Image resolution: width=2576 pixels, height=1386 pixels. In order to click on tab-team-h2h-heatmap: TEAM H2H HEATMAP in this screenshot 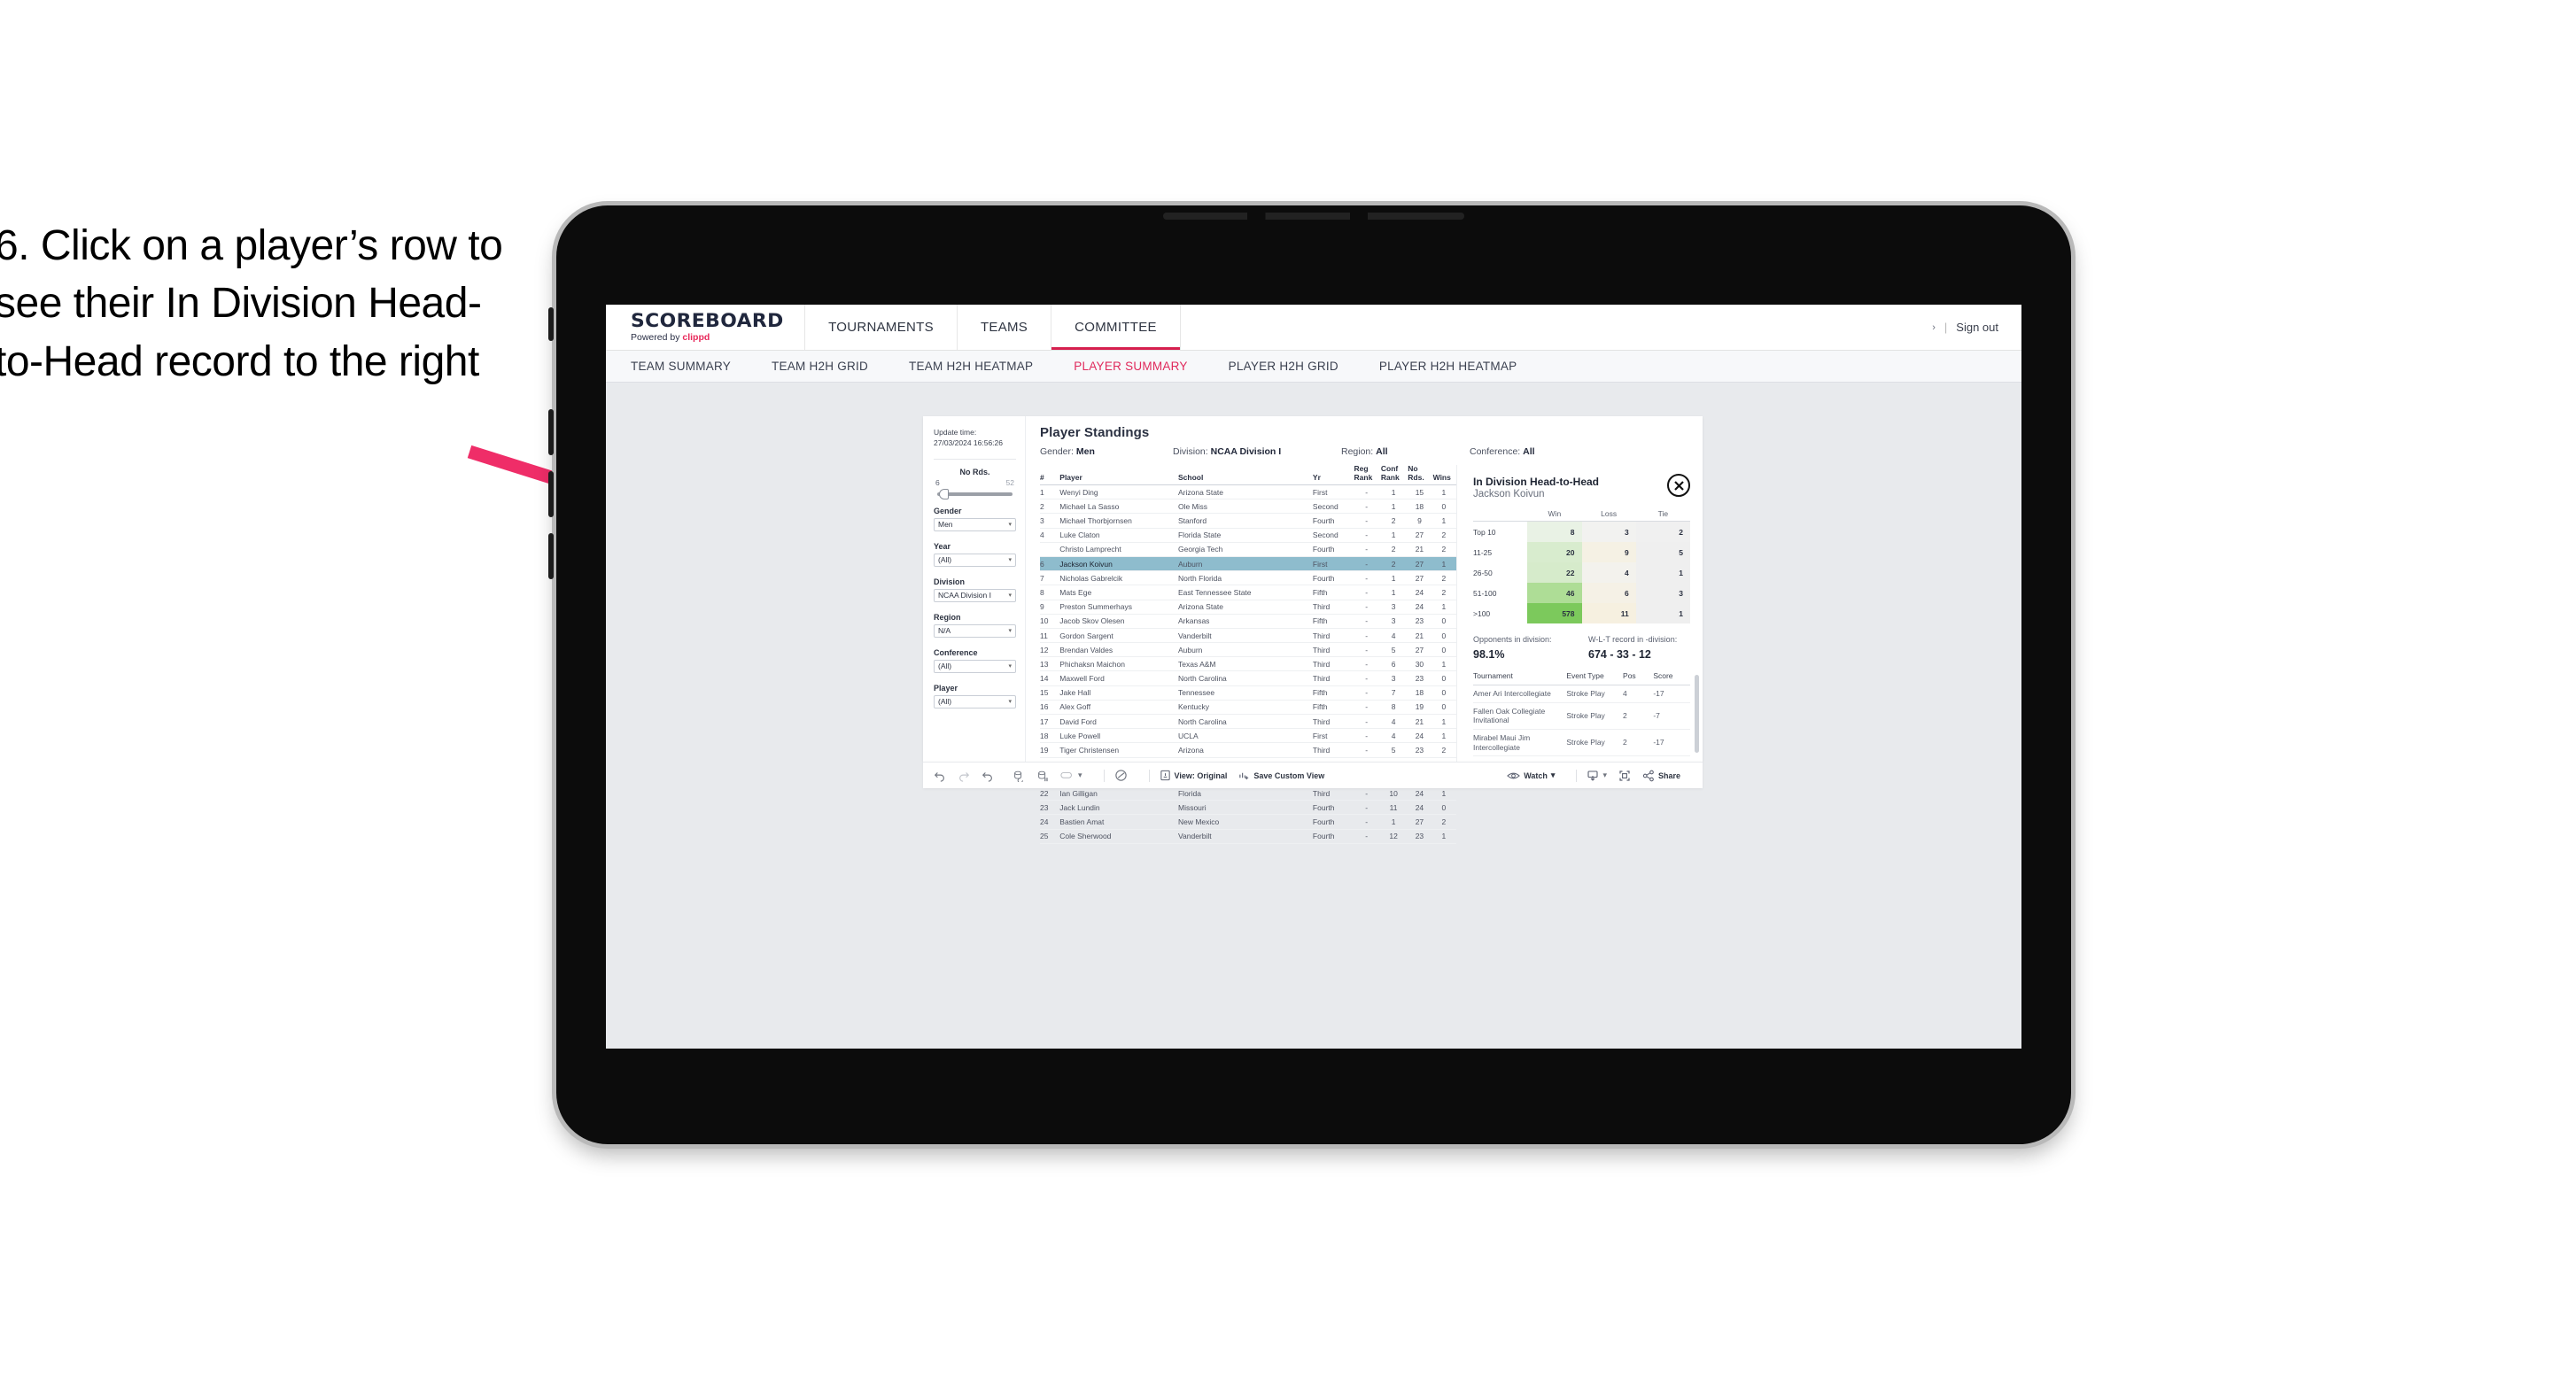, I will do `click(971, 367)`.